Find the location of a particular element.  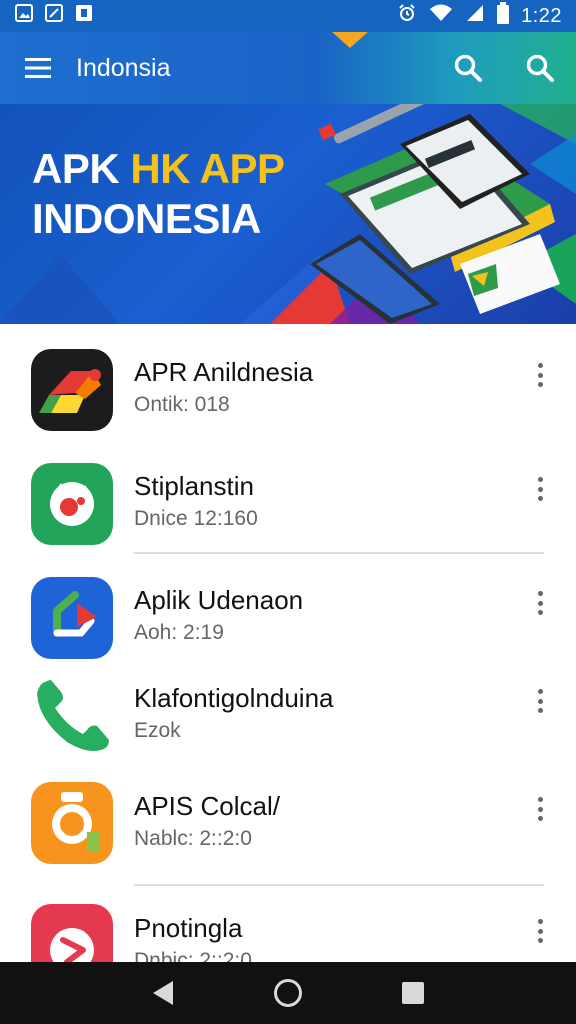

list-item-subtitle: Aoh: 2:19 is located at coordinates (179, 632).